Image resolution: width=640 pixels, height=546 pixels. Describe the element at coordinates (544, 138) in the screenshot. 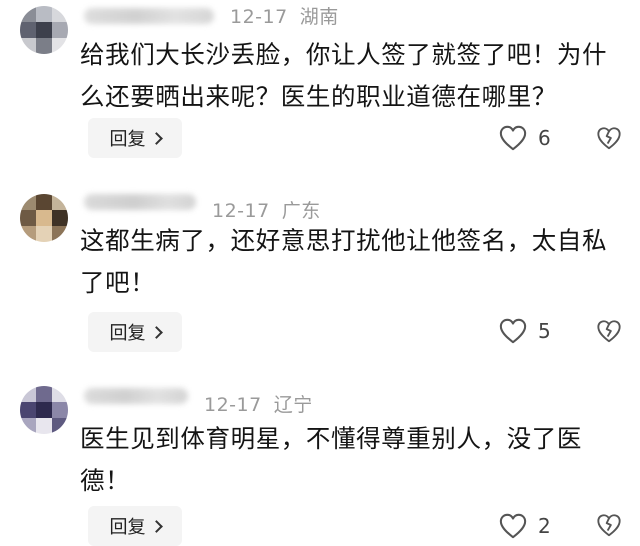

I see `like-count: 6` at that location.